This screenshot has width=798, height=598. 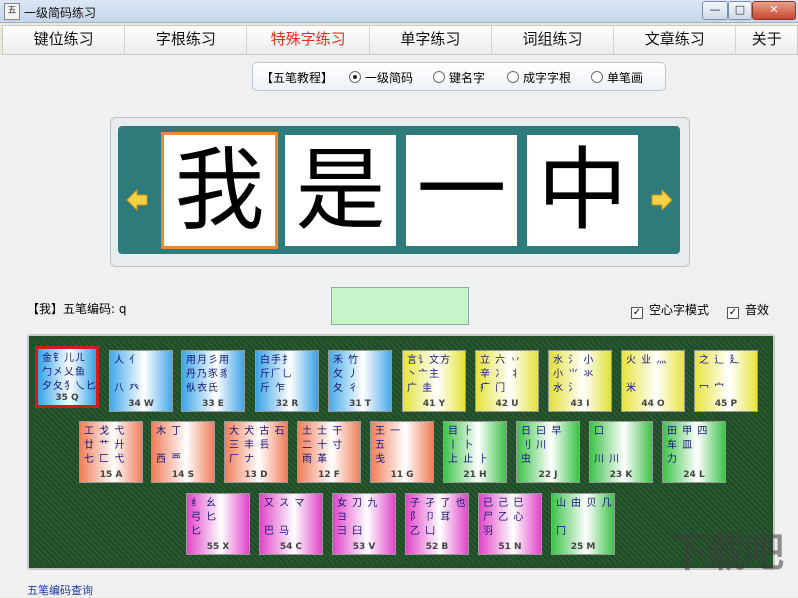 I want to click on tab-special-char-practice: 特殊字练习, so click(x=308, y=40).